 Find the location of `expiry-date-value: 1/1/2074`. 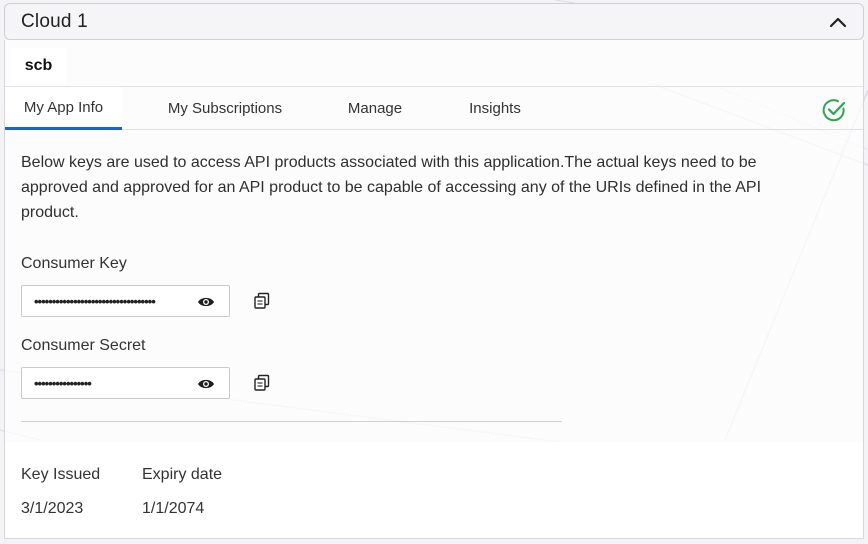

expiry-date-value: 1/1/2074 is located at coordinates (173, 508).